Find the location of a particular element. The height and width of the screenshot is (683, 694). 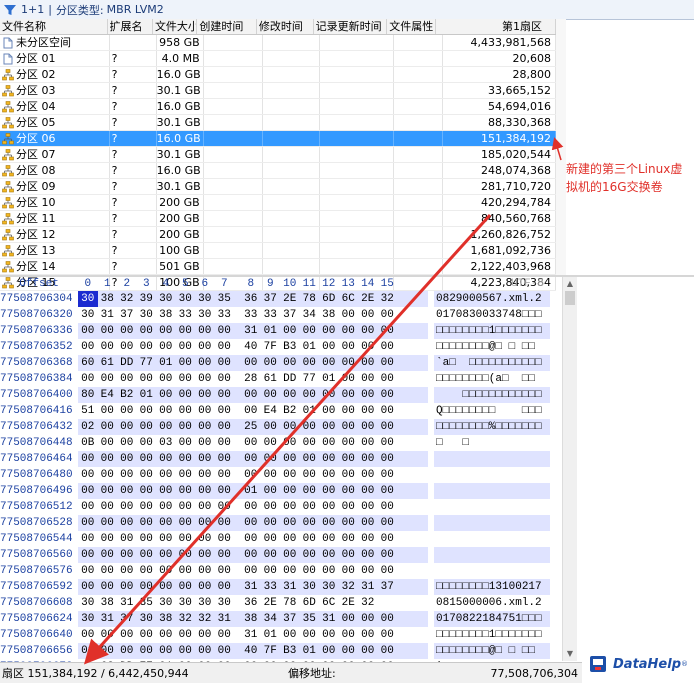

column-header-record-updated: 记录更新时间 is located at coordinates (351, 26).